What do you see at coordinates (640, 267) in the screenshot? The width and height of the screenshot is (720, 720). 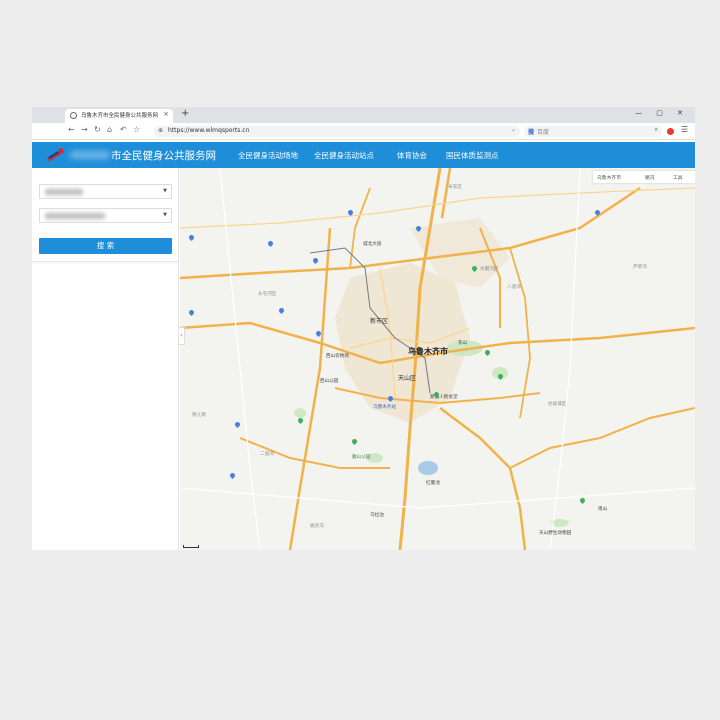 I see `map-label: 芦草沟` at bounding box center [640, 267].